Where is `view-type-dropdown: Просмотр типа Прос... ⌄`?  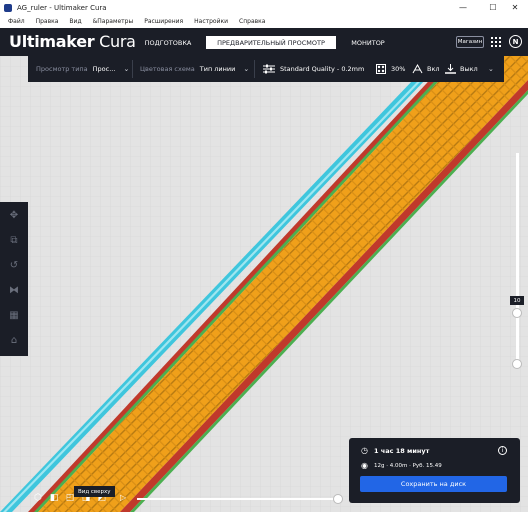 view-type-dropdown: Просмотр типа Прос... ⌄ is located at coordinates (82, 69).